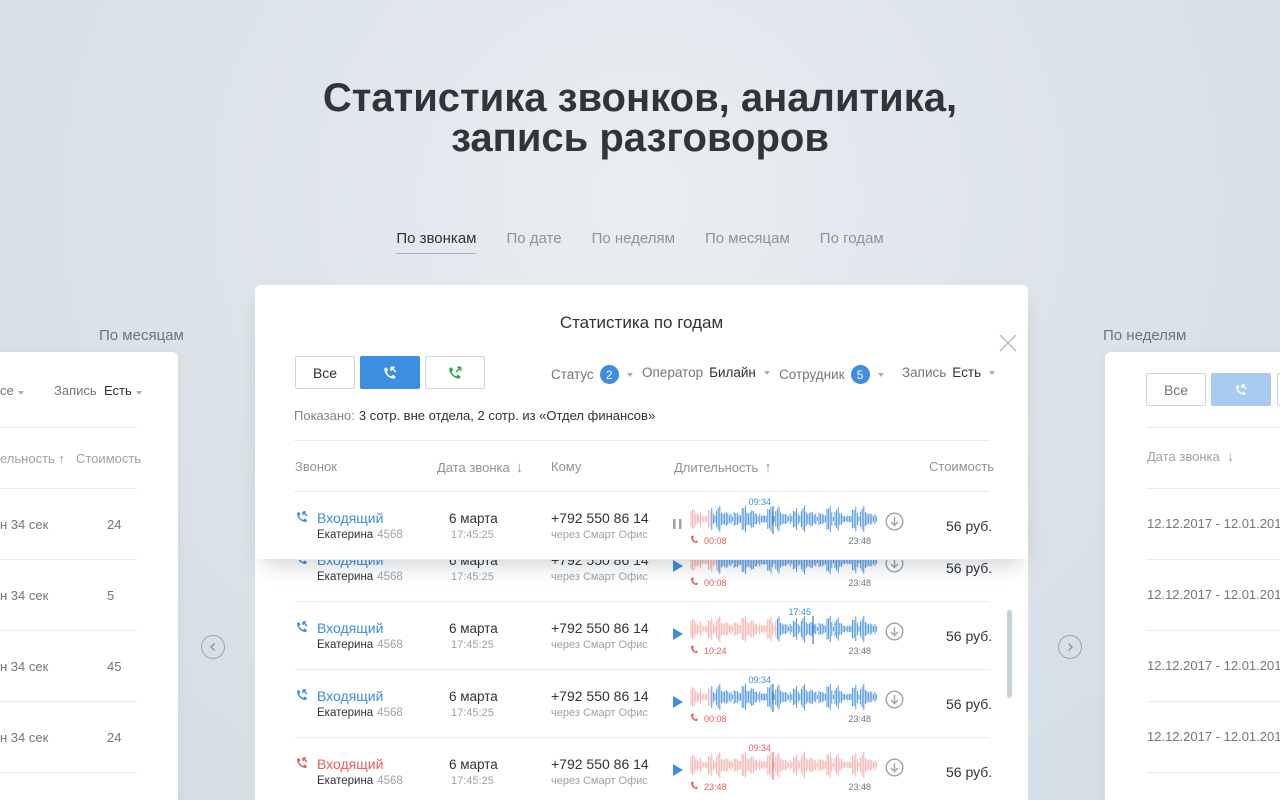  What do you see at coordinates (436, 242) in the screenshot?
I see `tab-by-calls: По звонкам` at bounding box center [436, 242].